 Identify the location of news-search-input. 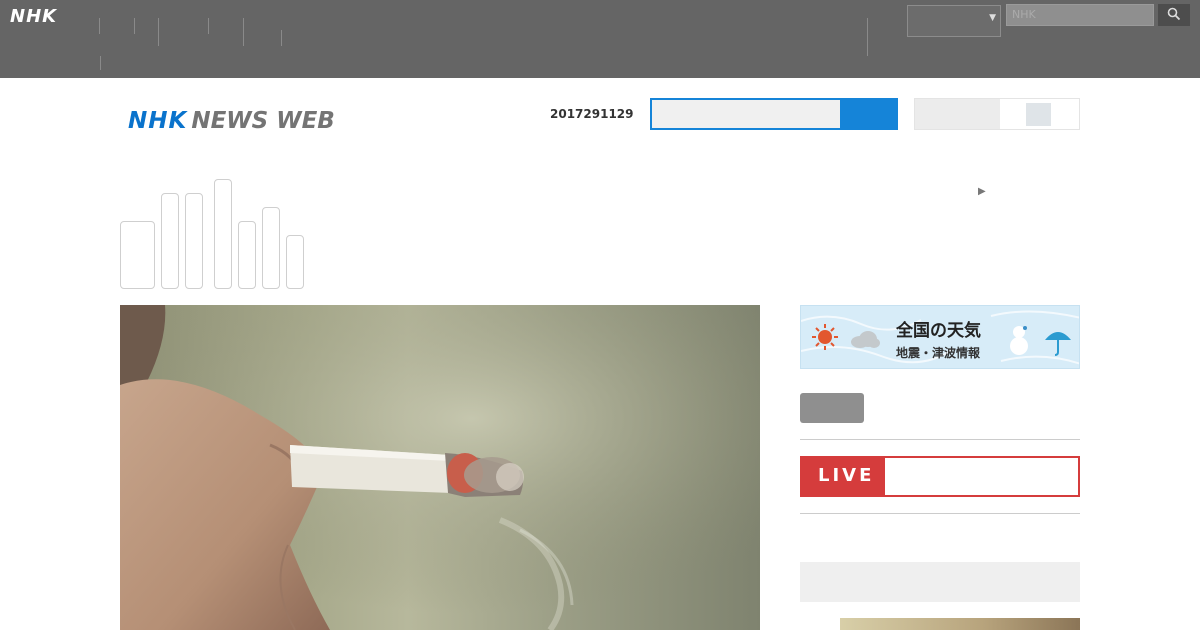
(746, 114).